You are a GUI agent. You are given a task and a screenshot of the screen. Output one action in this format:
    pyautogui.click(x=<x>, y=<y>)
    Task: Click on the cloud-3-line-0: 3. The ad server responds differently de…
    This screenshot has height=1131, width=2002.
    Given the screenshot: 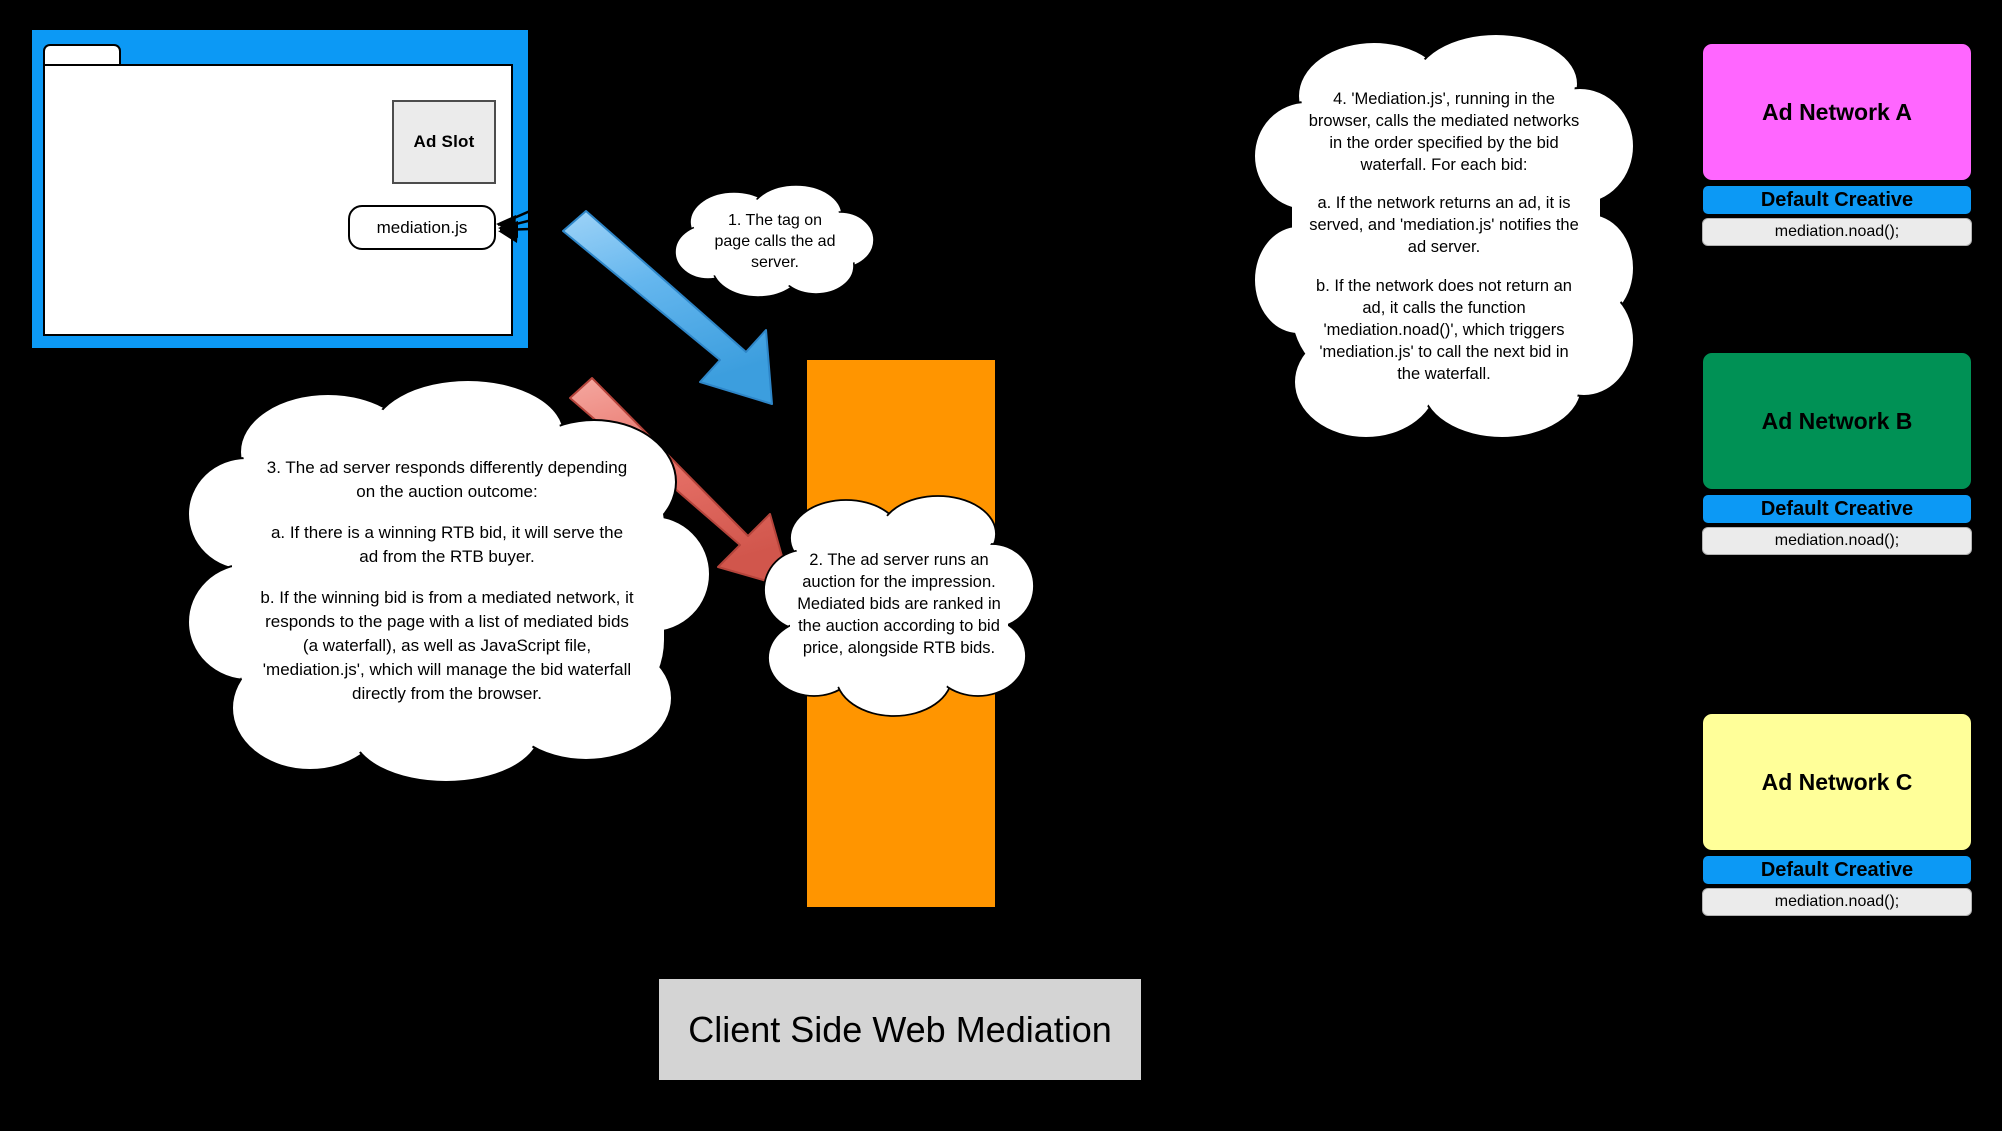 What is the action you would take?
    pyautogui.click(x=447, y=479)
    